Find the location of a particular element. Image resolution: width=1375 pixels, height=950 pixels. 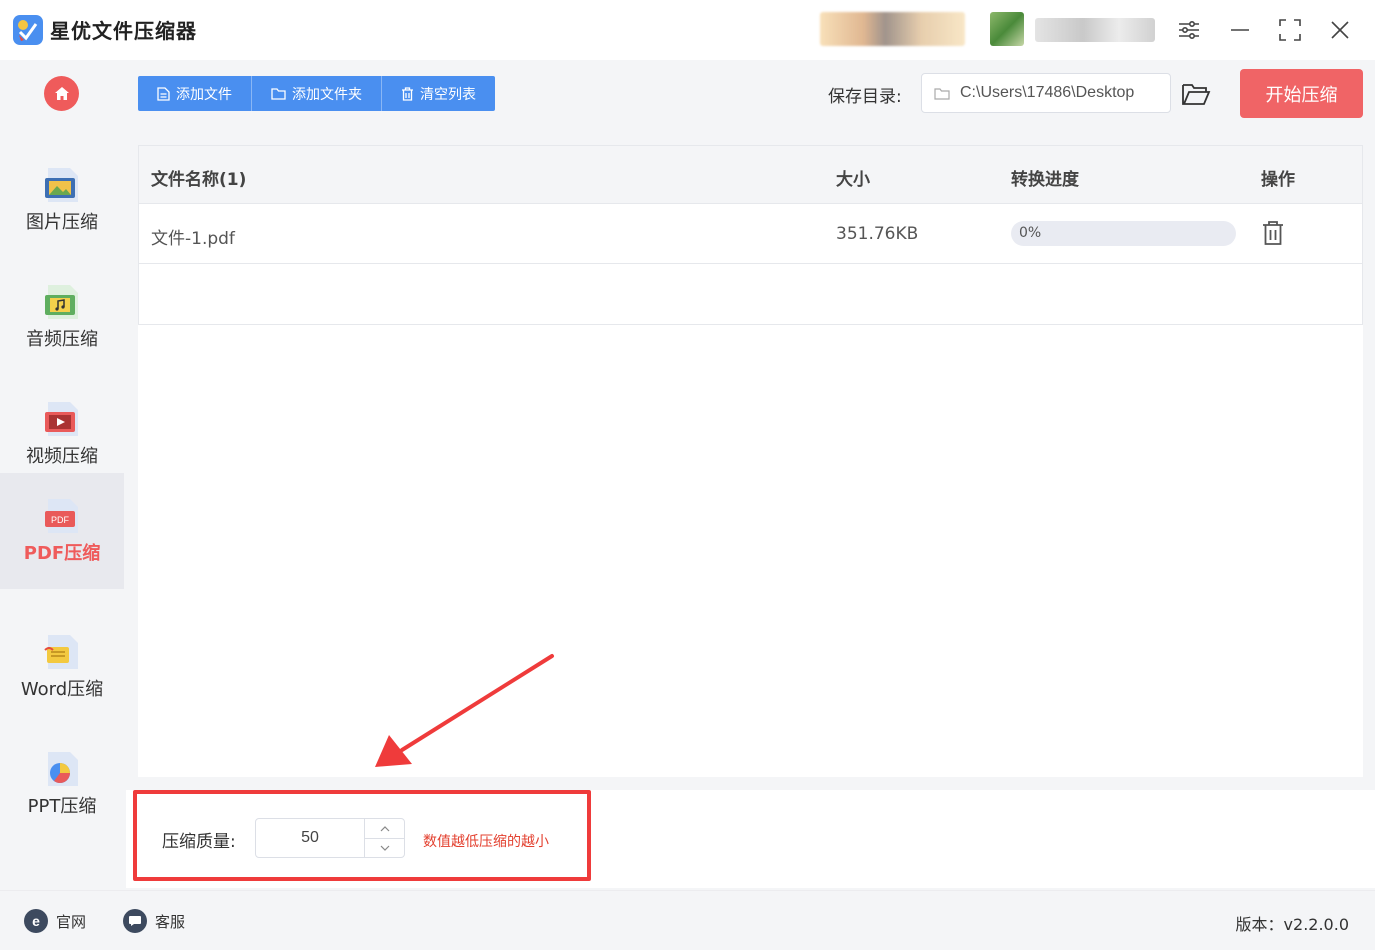

chat-icon is located at coordinates (135, 921).